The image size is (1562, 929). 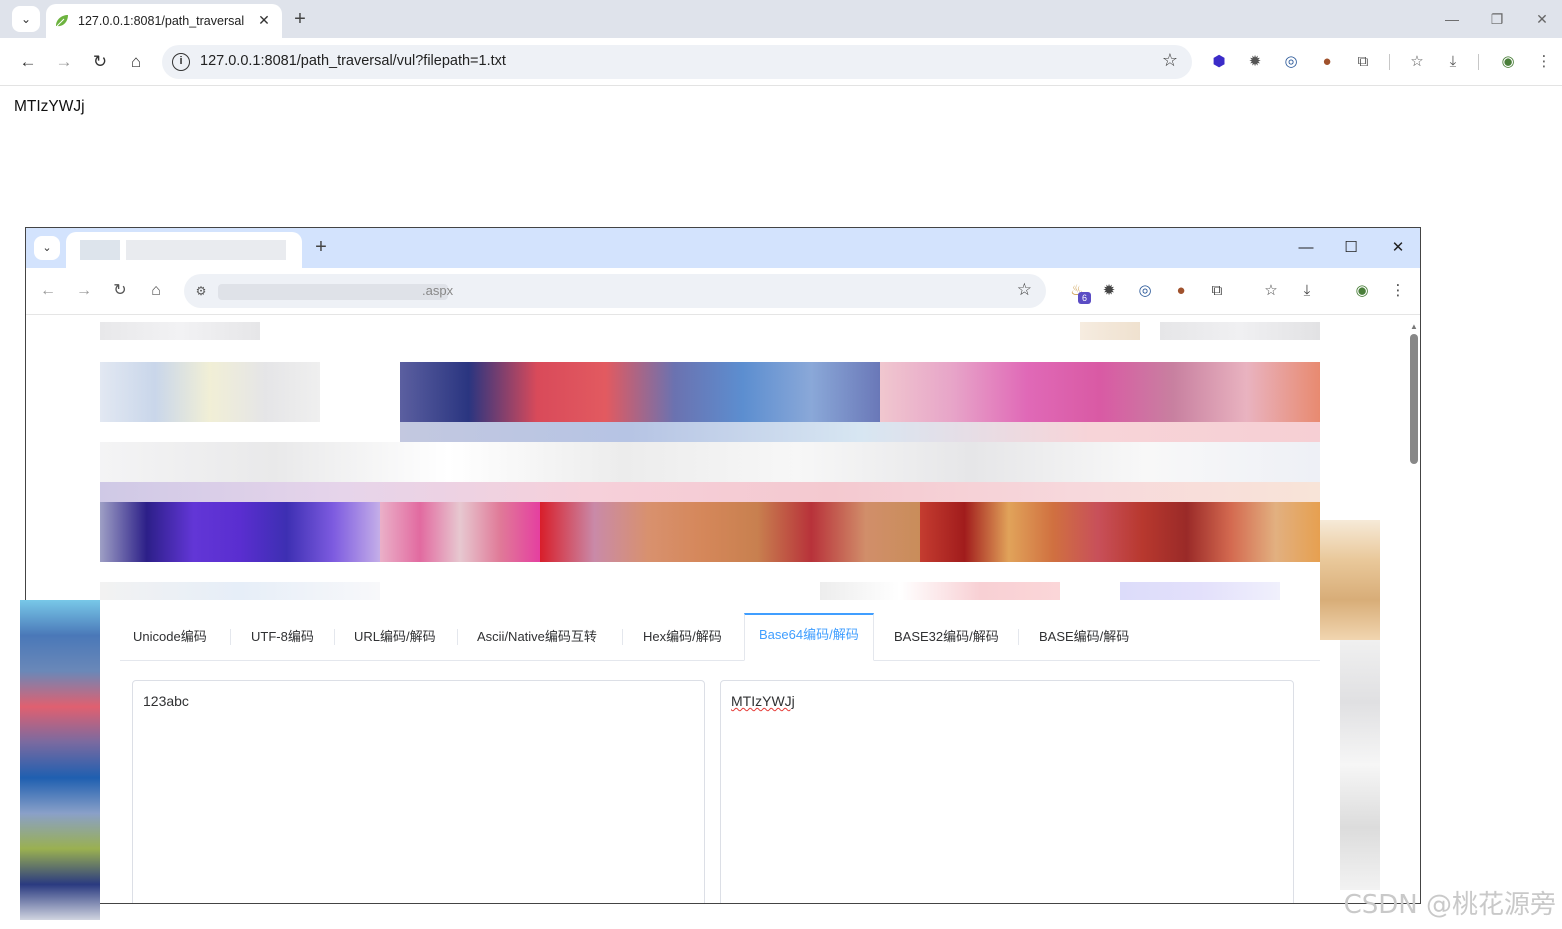 I want to click on blurred-promo-red, so click(x=1120, y=532).